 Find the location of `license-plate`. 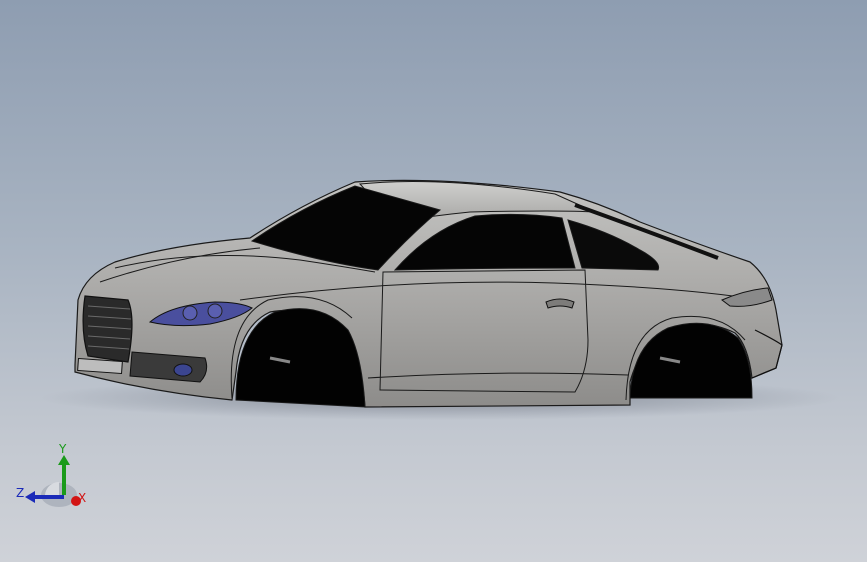

license-plate is located at coordinates (100, 366).